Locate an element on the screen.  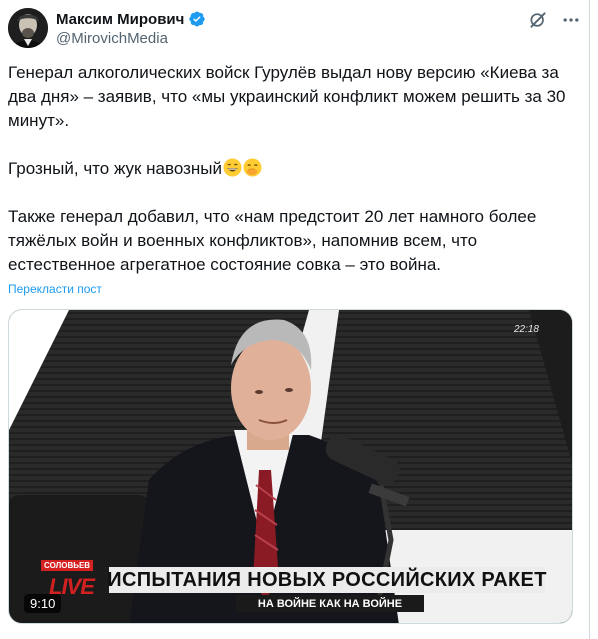
video-duration-badge: 9:10 is located at coordinates (43, 603).